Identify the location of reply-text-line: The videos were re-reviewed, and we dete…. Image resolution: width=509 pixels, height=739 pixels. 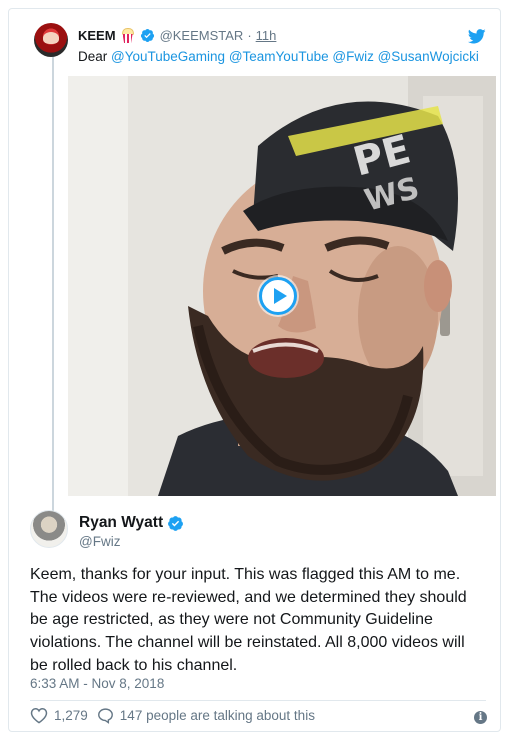
(248, 597).